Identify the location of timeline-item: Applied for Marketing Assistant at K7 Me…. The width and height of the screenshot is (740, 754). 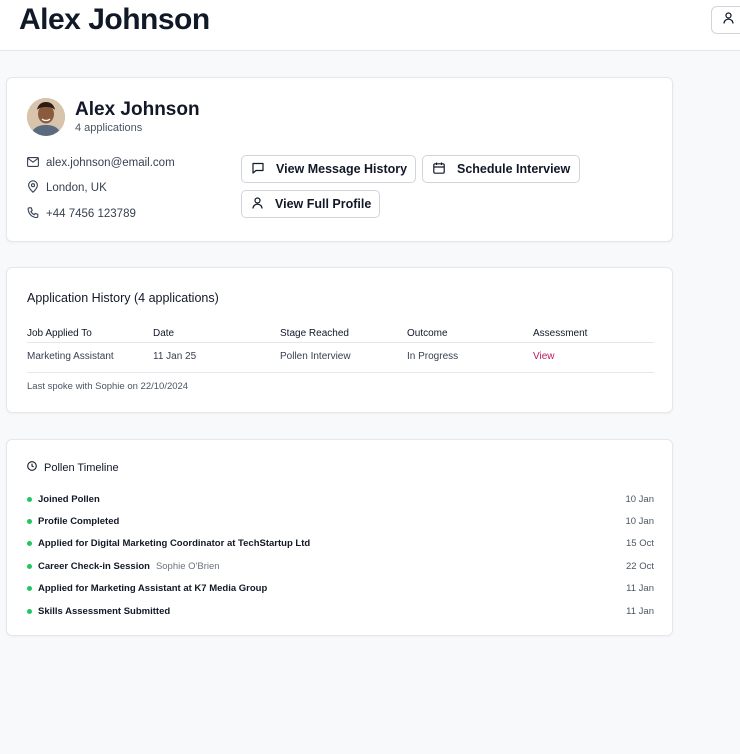
(340, 589).